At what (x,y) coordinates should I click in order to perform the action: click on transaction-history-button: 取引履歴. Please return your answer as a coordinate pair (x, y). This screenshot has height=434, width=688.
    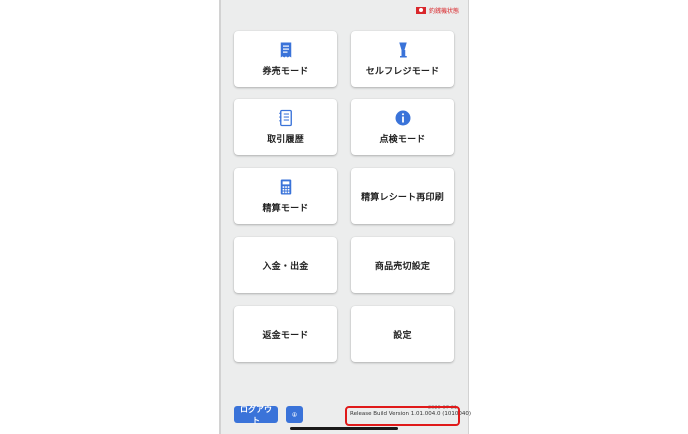
    Looking at the image, I should click on (285, 127).